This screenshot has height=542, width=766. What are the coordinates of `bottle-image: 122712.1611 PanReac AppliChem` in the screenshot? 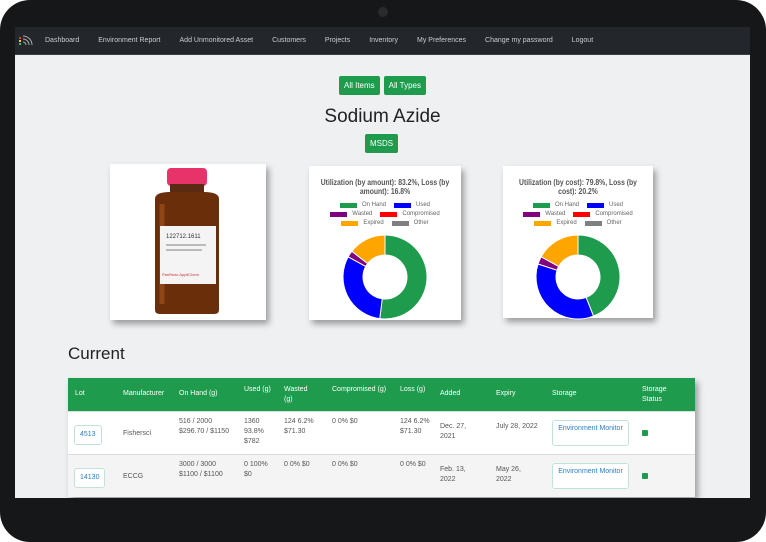 It's located at (187, 241).